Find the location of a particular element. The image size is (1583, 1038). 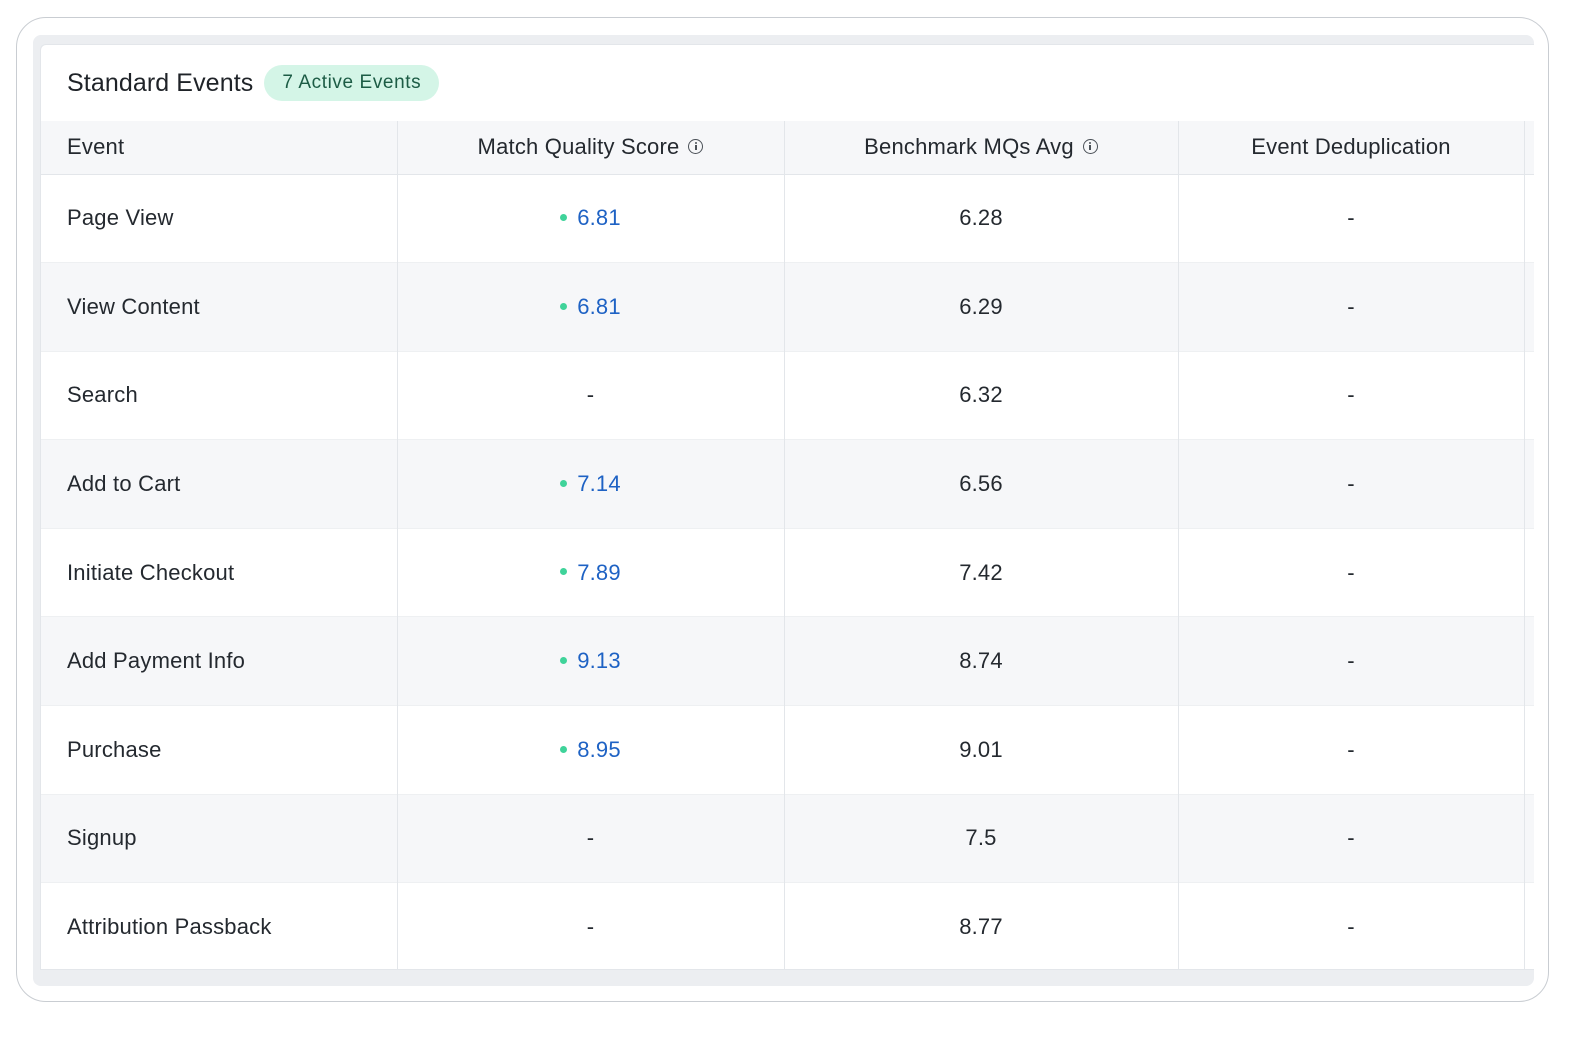

benchmark-cell: 9.01 is located at coordinates (981, 750).